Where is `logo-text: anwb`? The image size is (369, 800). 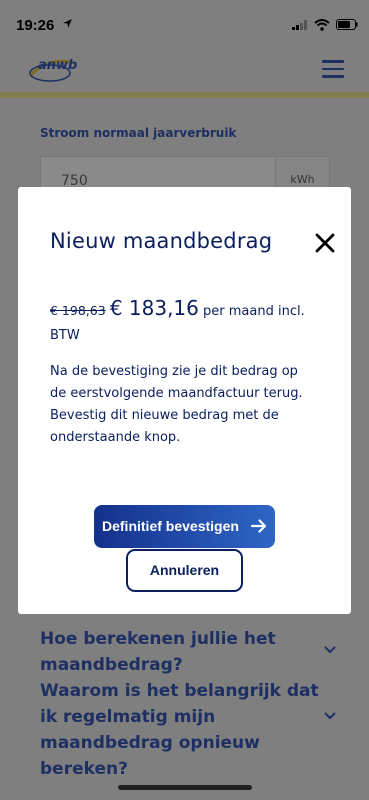 logo-text: anwb is located at coordinates (58, 65).